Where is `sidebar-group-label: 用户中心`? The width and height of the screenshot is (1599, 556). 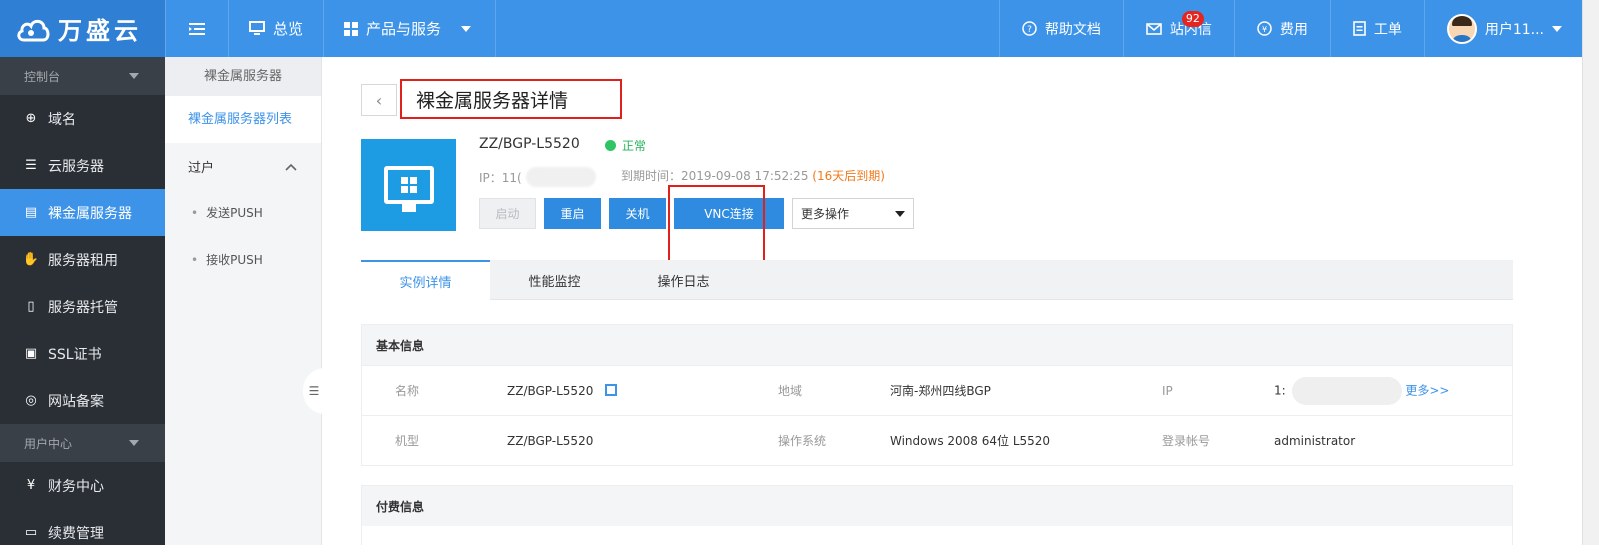
sidebar-group-label: 用户中心 is located at coordinates (48, 443).